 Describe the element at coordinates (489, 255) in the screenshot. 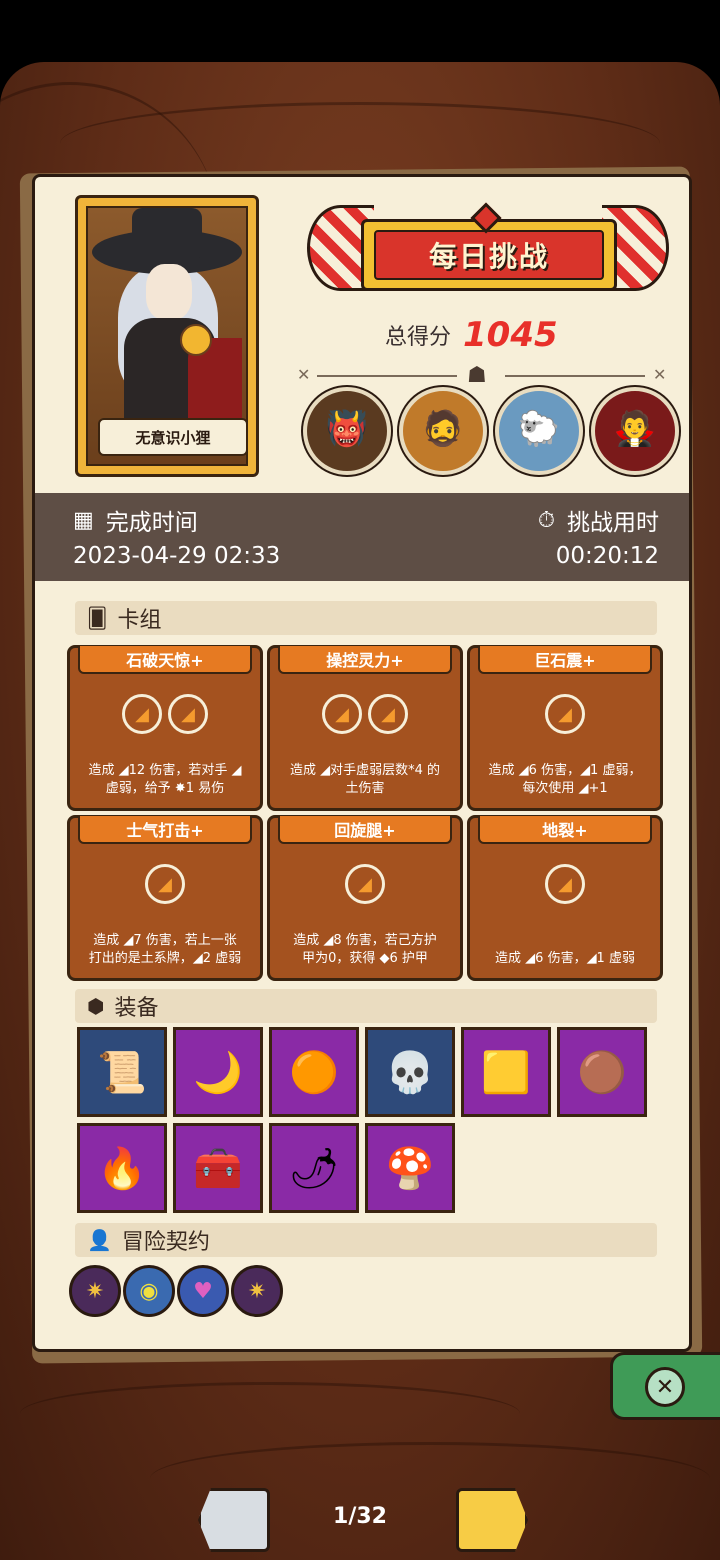

I see `page-title: 每日挑战` at that location.